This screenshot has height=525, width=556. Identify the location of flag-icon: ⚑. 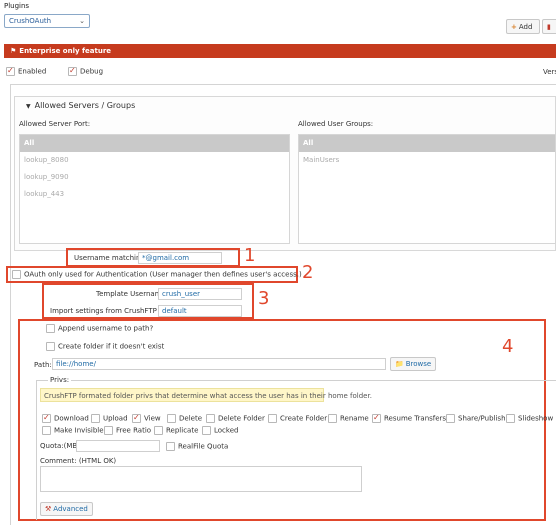
(13, 51).